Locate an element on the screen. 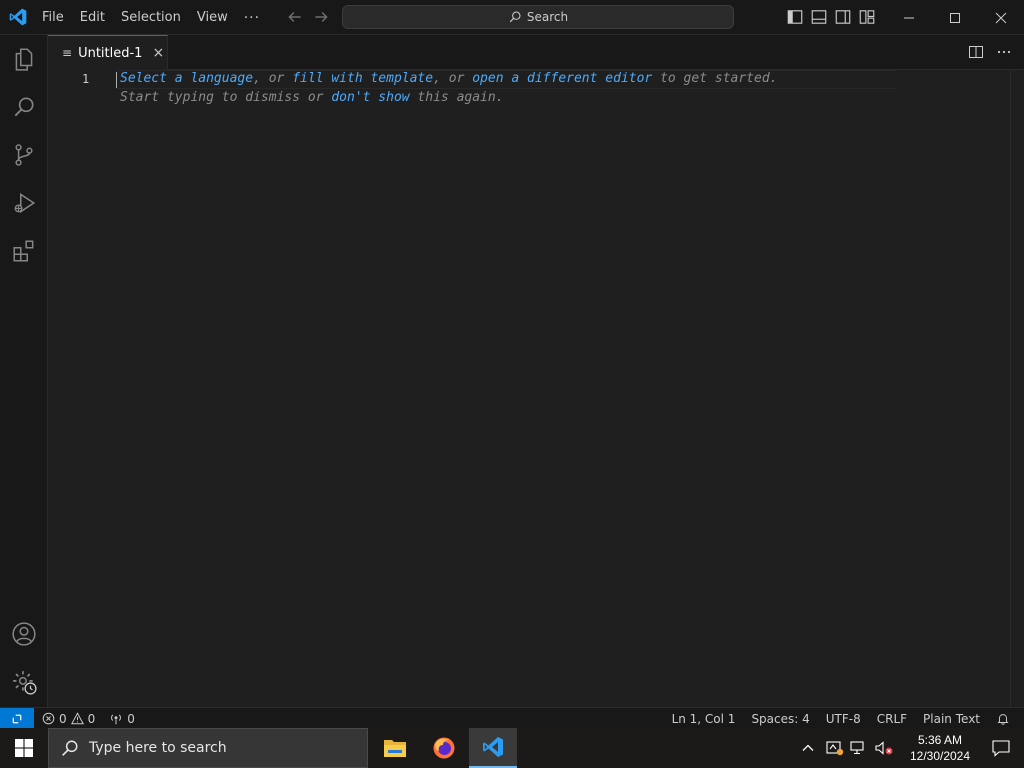 This screenshot has height=768, width=1024. manage-button is located at coordinates (24, 682).